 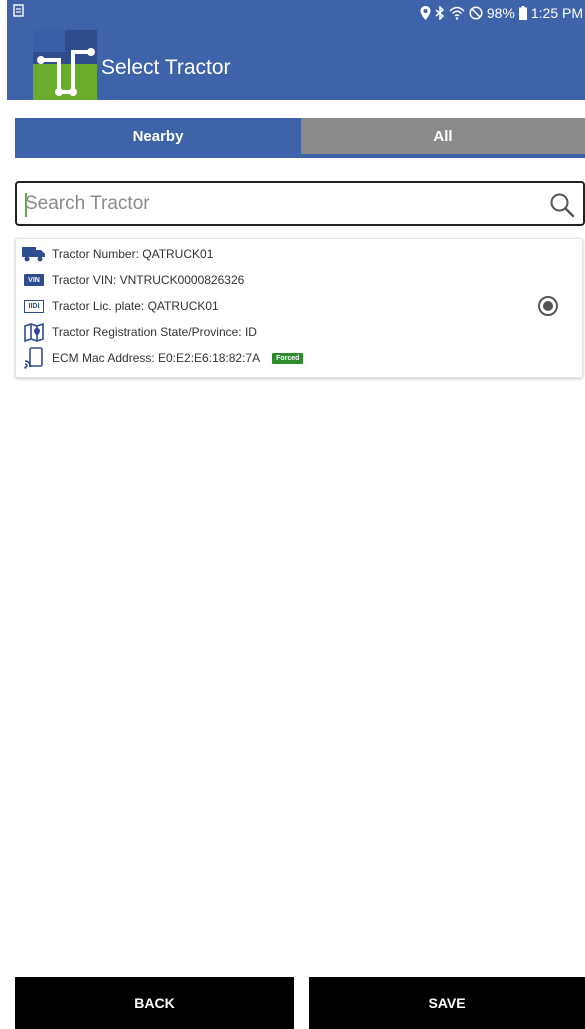 I want to click on tab-nearby: Nearby, so click(x=158, y=136).